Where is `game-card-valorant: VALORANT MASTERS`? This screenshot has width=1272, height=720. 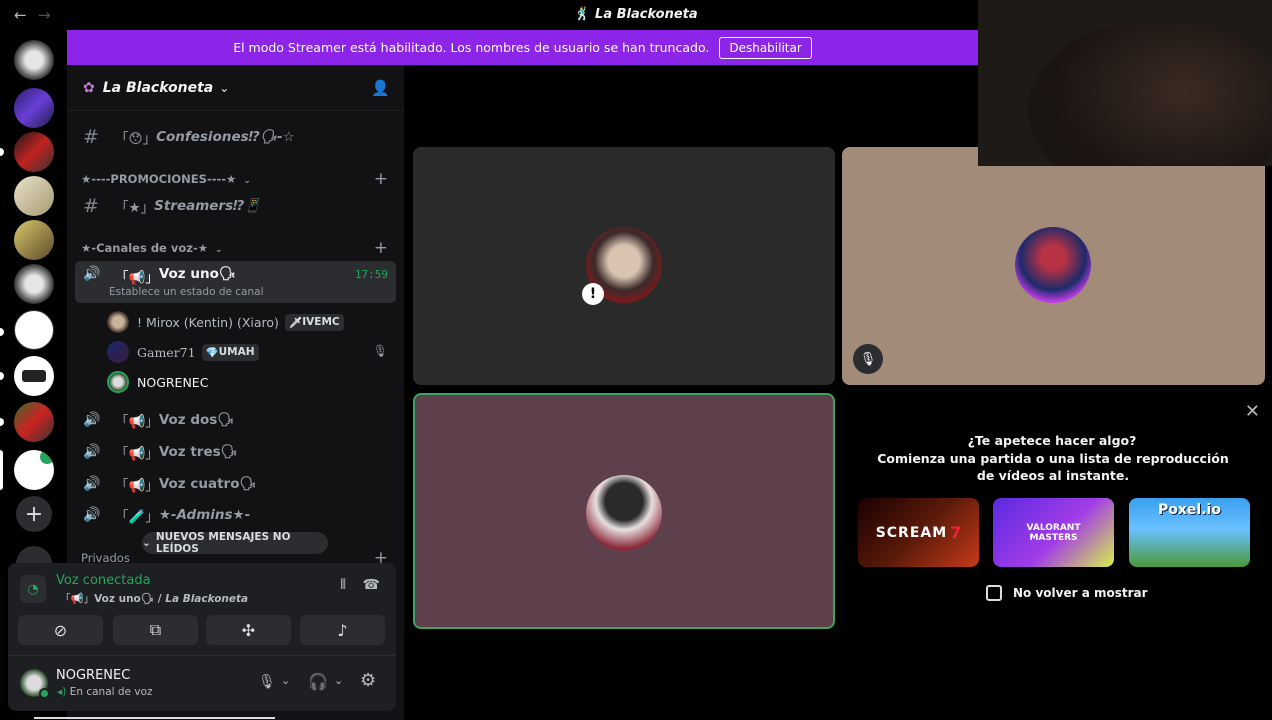 game-card-valorant: VALORANT MASTERS is located at coordinates (1053, 532).